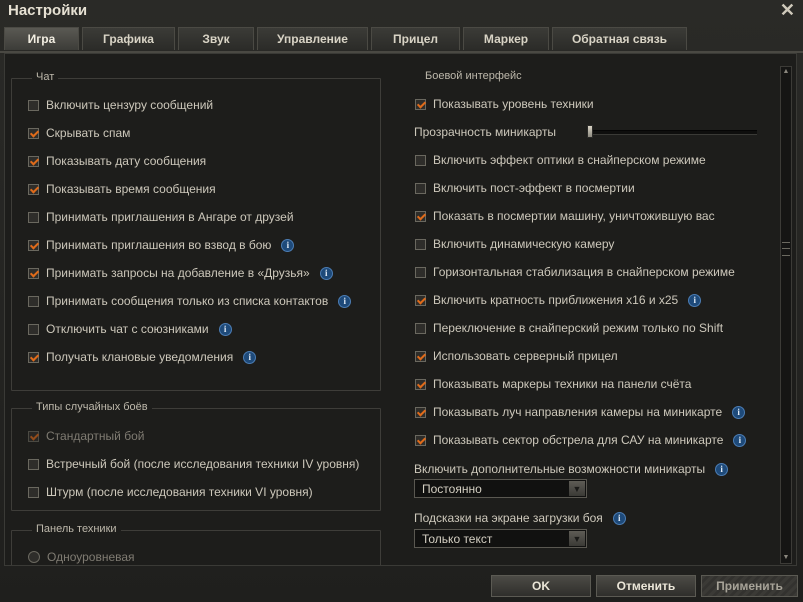 This screenshot has height=602, width=803. I want to click on option-label: Показывать время сообщения, so click(131, 189).